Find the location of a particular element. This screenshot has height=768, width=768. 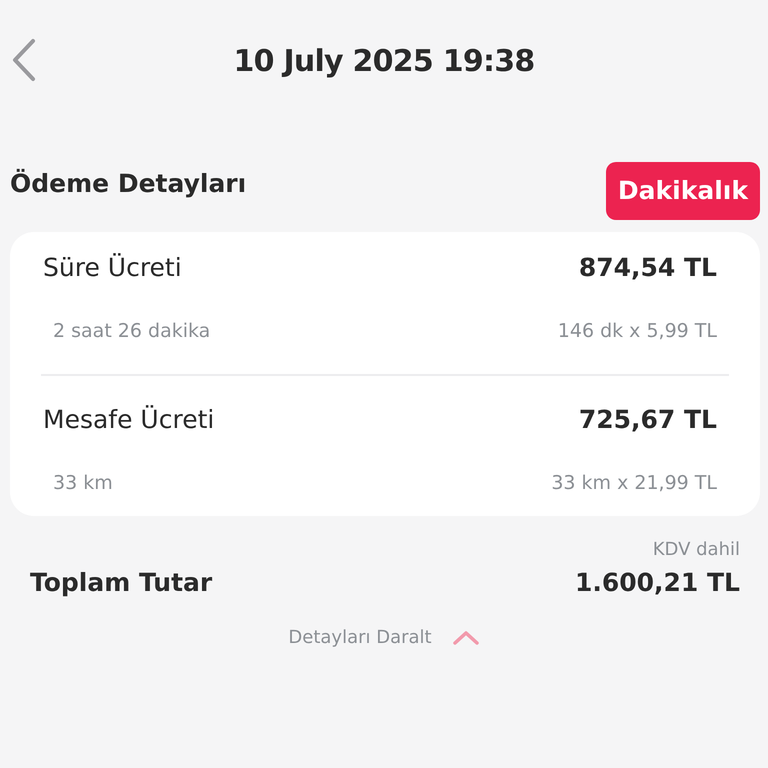

fee-label: Süre Ücreti is located at coordinates (112, 268).